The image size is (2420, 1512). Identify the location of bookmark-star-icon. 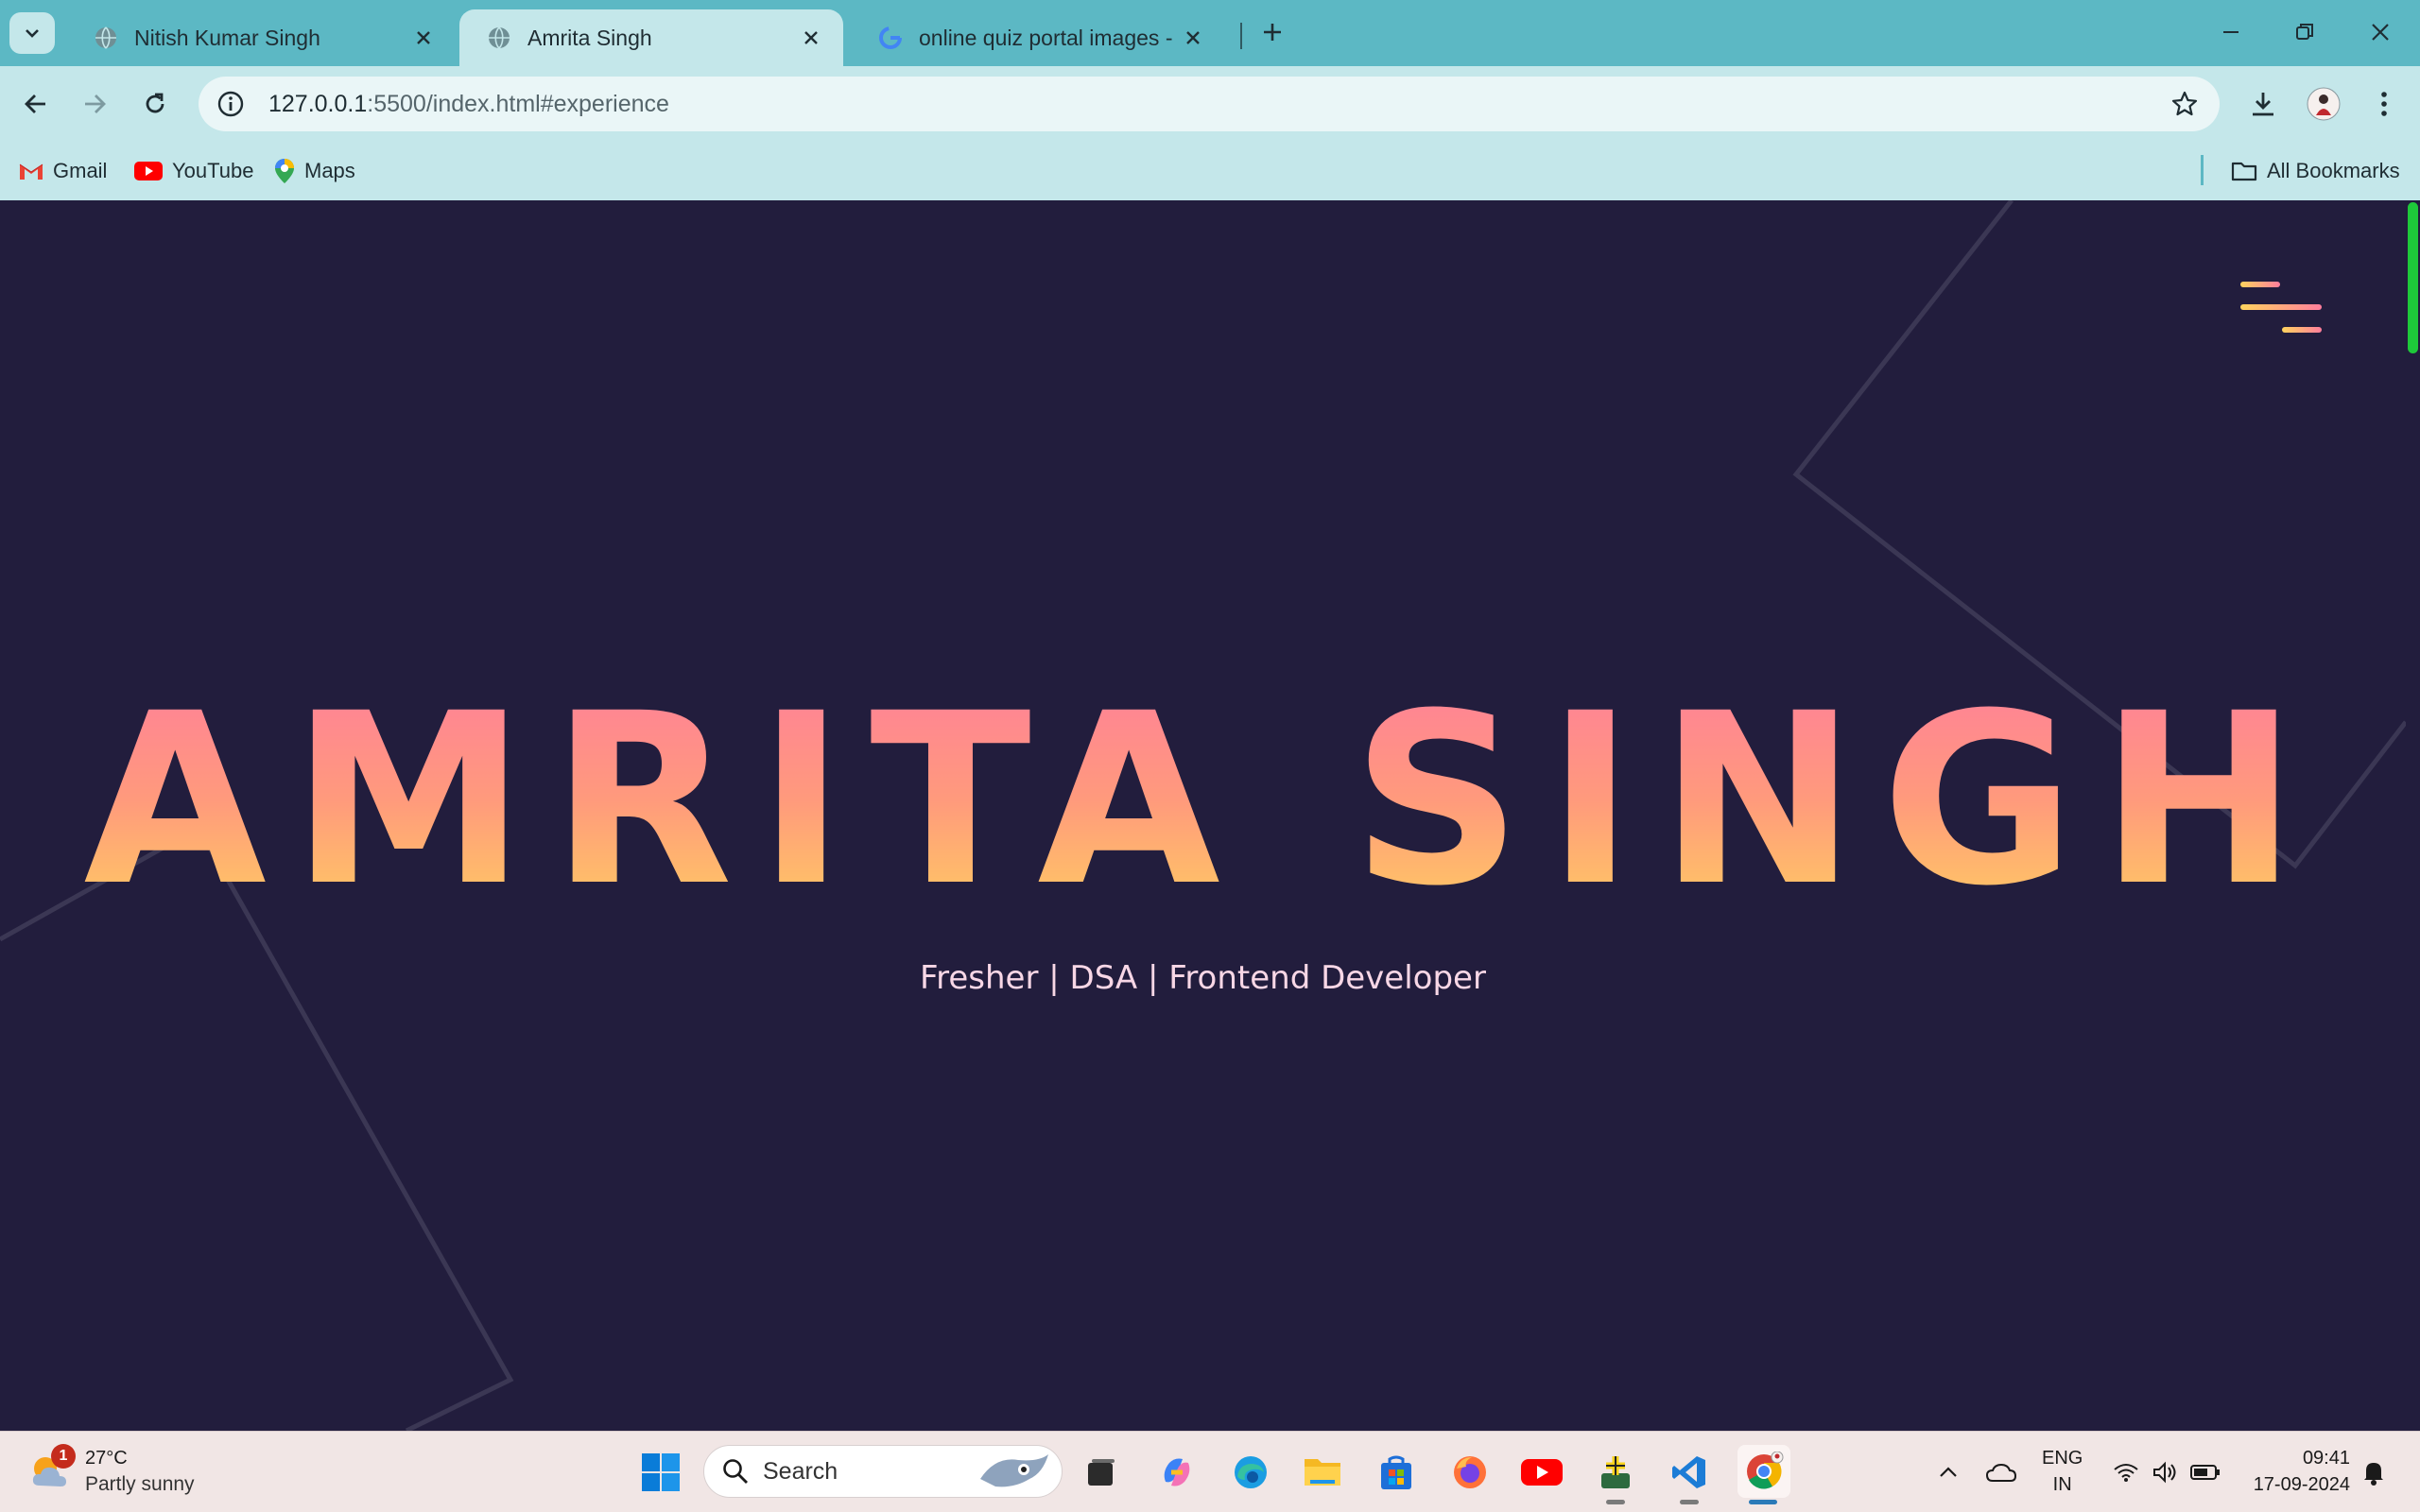
(2184, 104).